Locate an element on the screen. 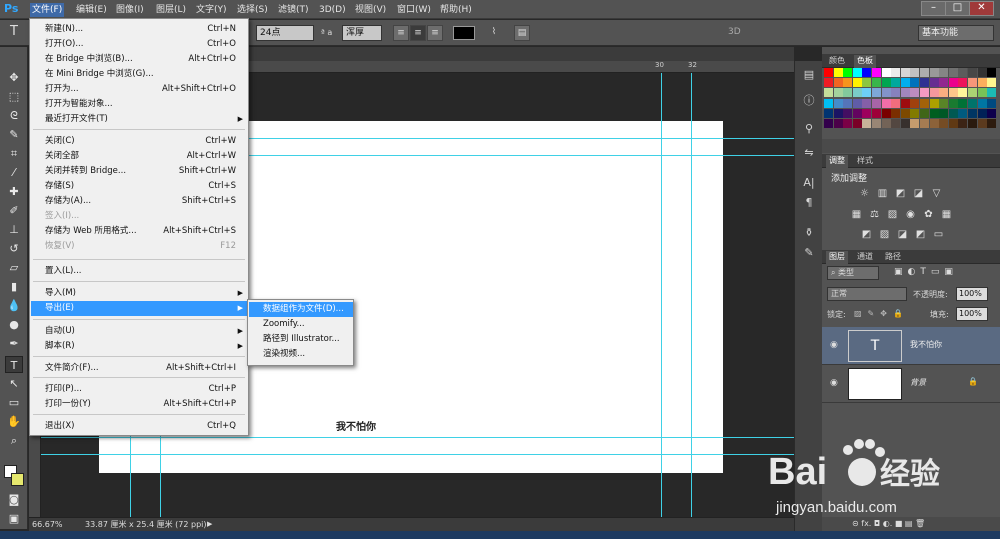  close-button: ✕ is located at coordinates (981, 8).